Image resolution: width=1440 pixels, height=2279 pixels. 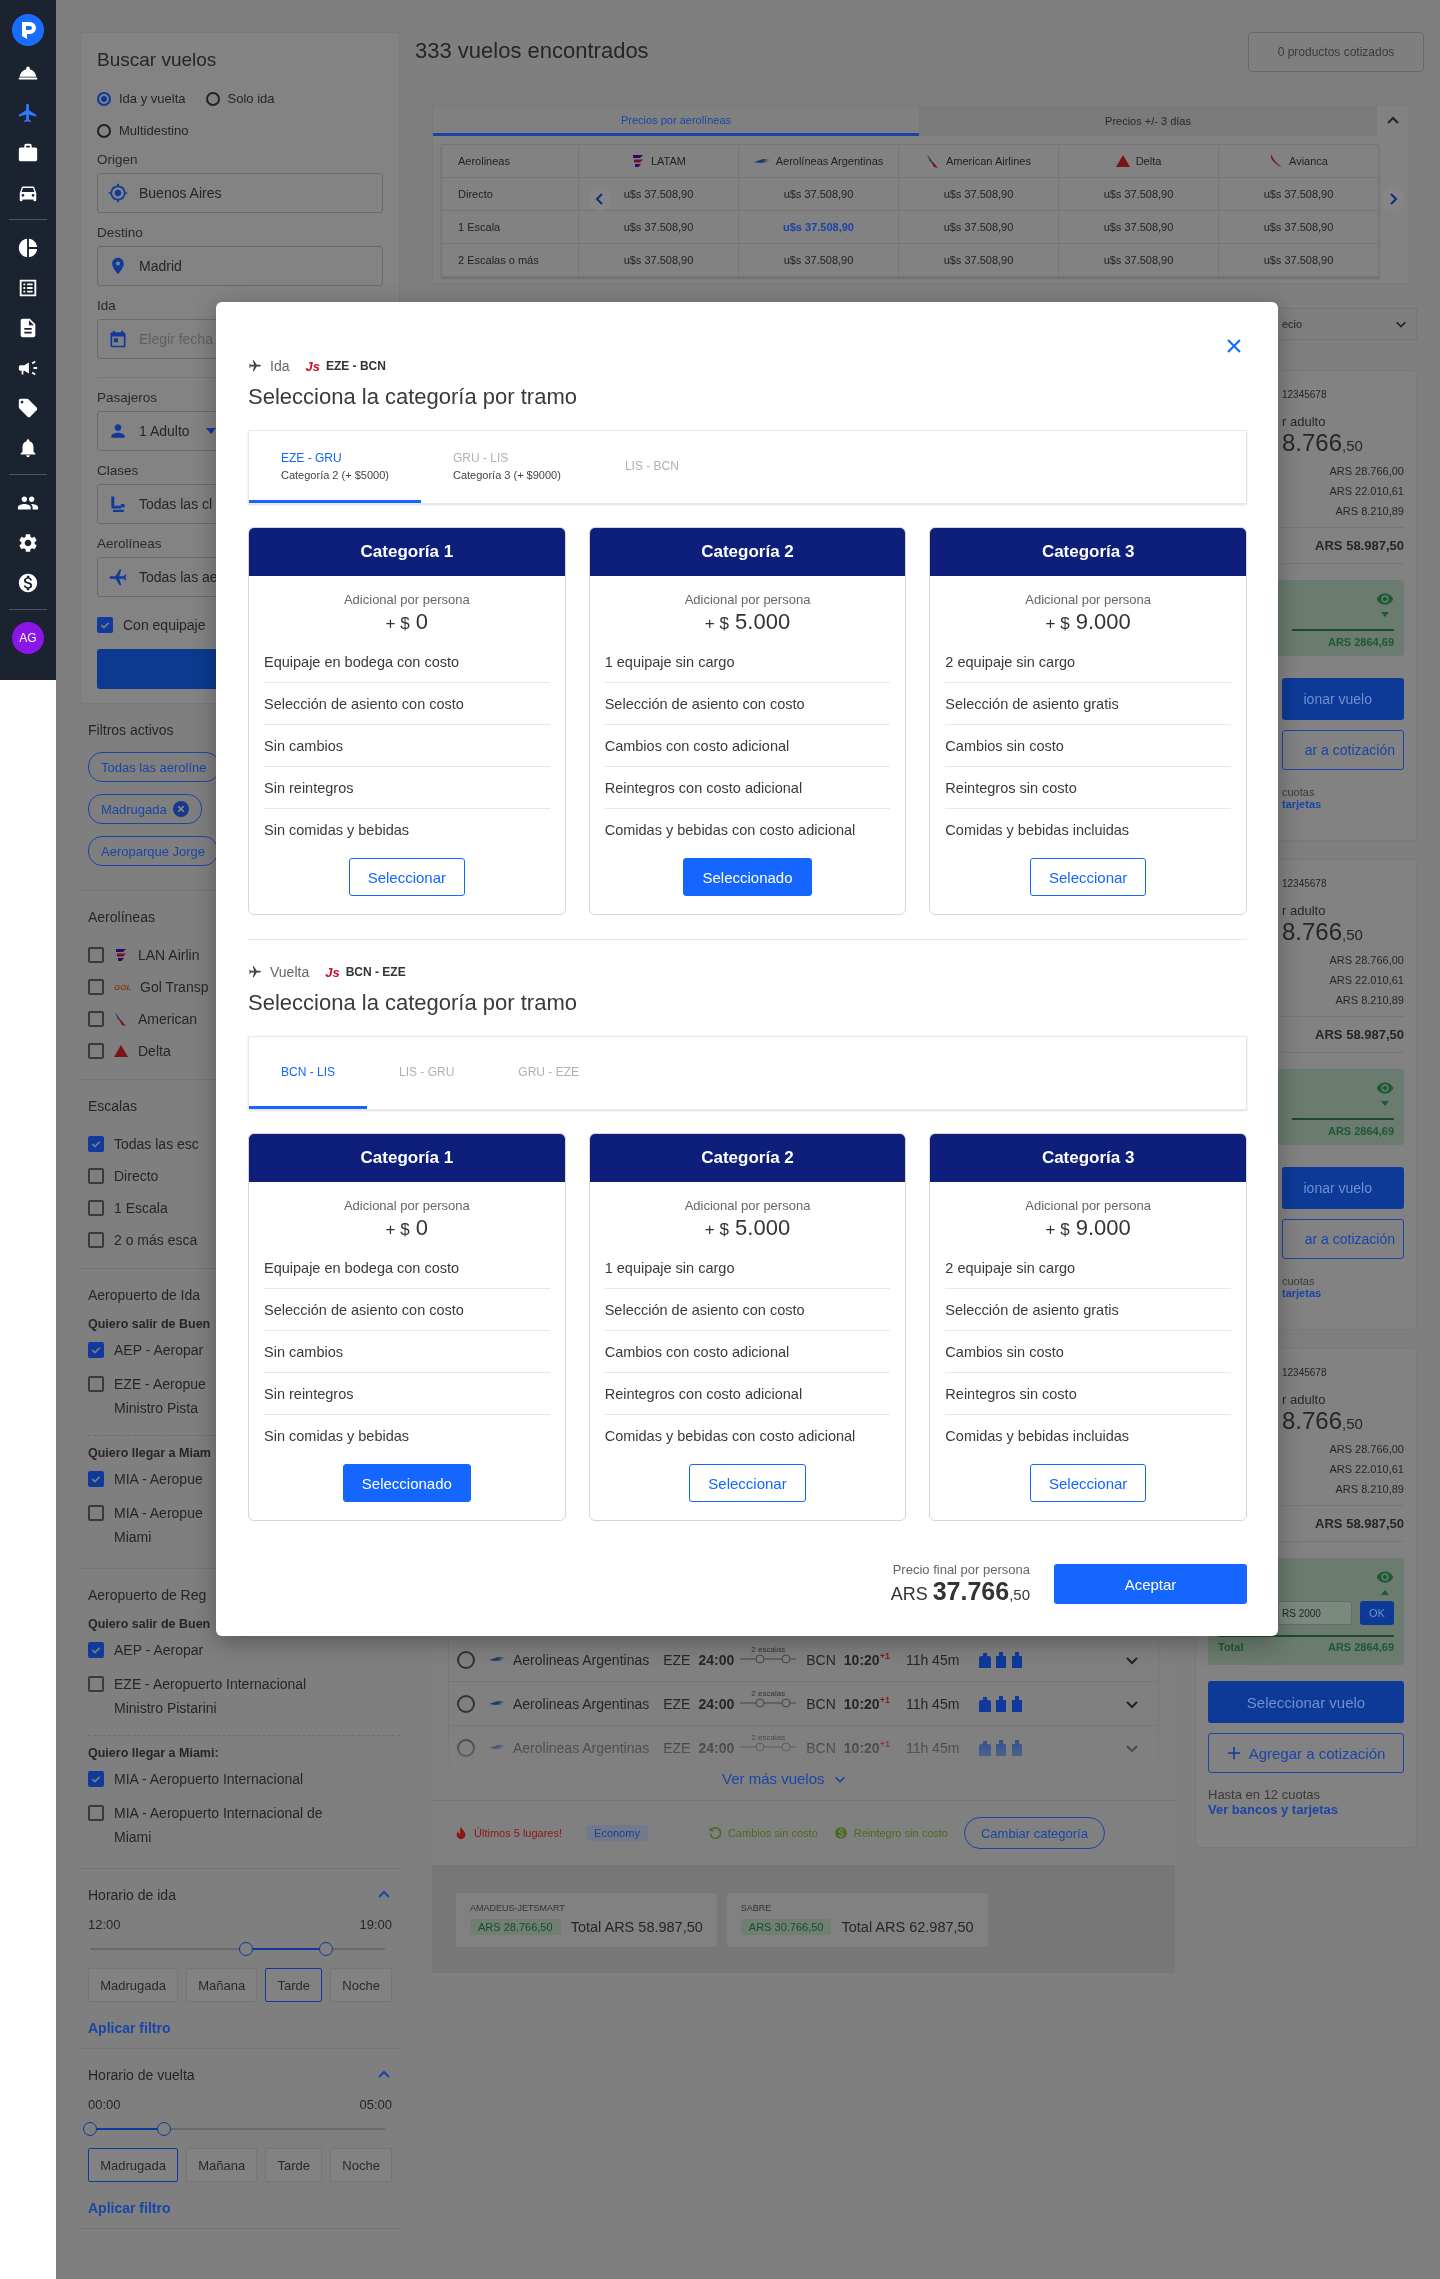 What do you see at coordinates (129, 543) in the screenshot?
I see `field-label: Aerolíneas` at bounding box center [129, 543].